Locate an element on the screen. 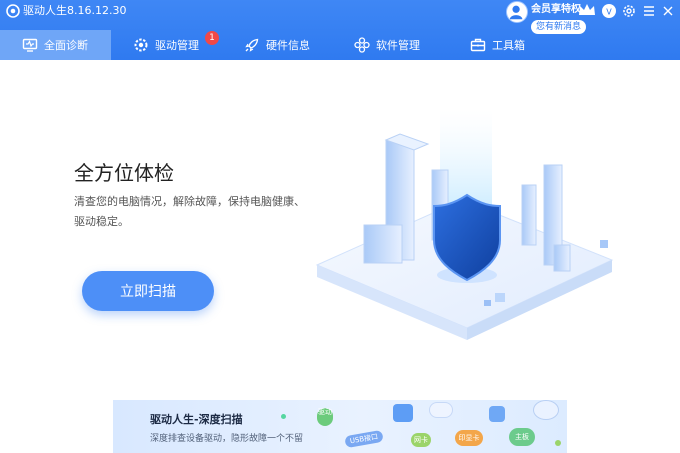  banner-chip: 主板 is located at coordinates (522, 437).